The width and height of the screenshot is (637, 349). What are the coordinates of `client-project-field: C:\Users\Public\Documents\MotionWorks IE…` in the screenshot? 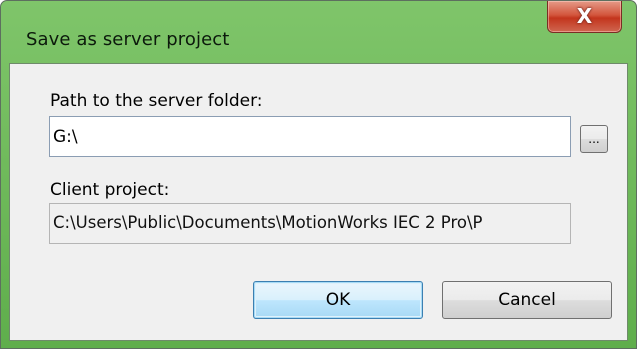 It's located at (310, 223).